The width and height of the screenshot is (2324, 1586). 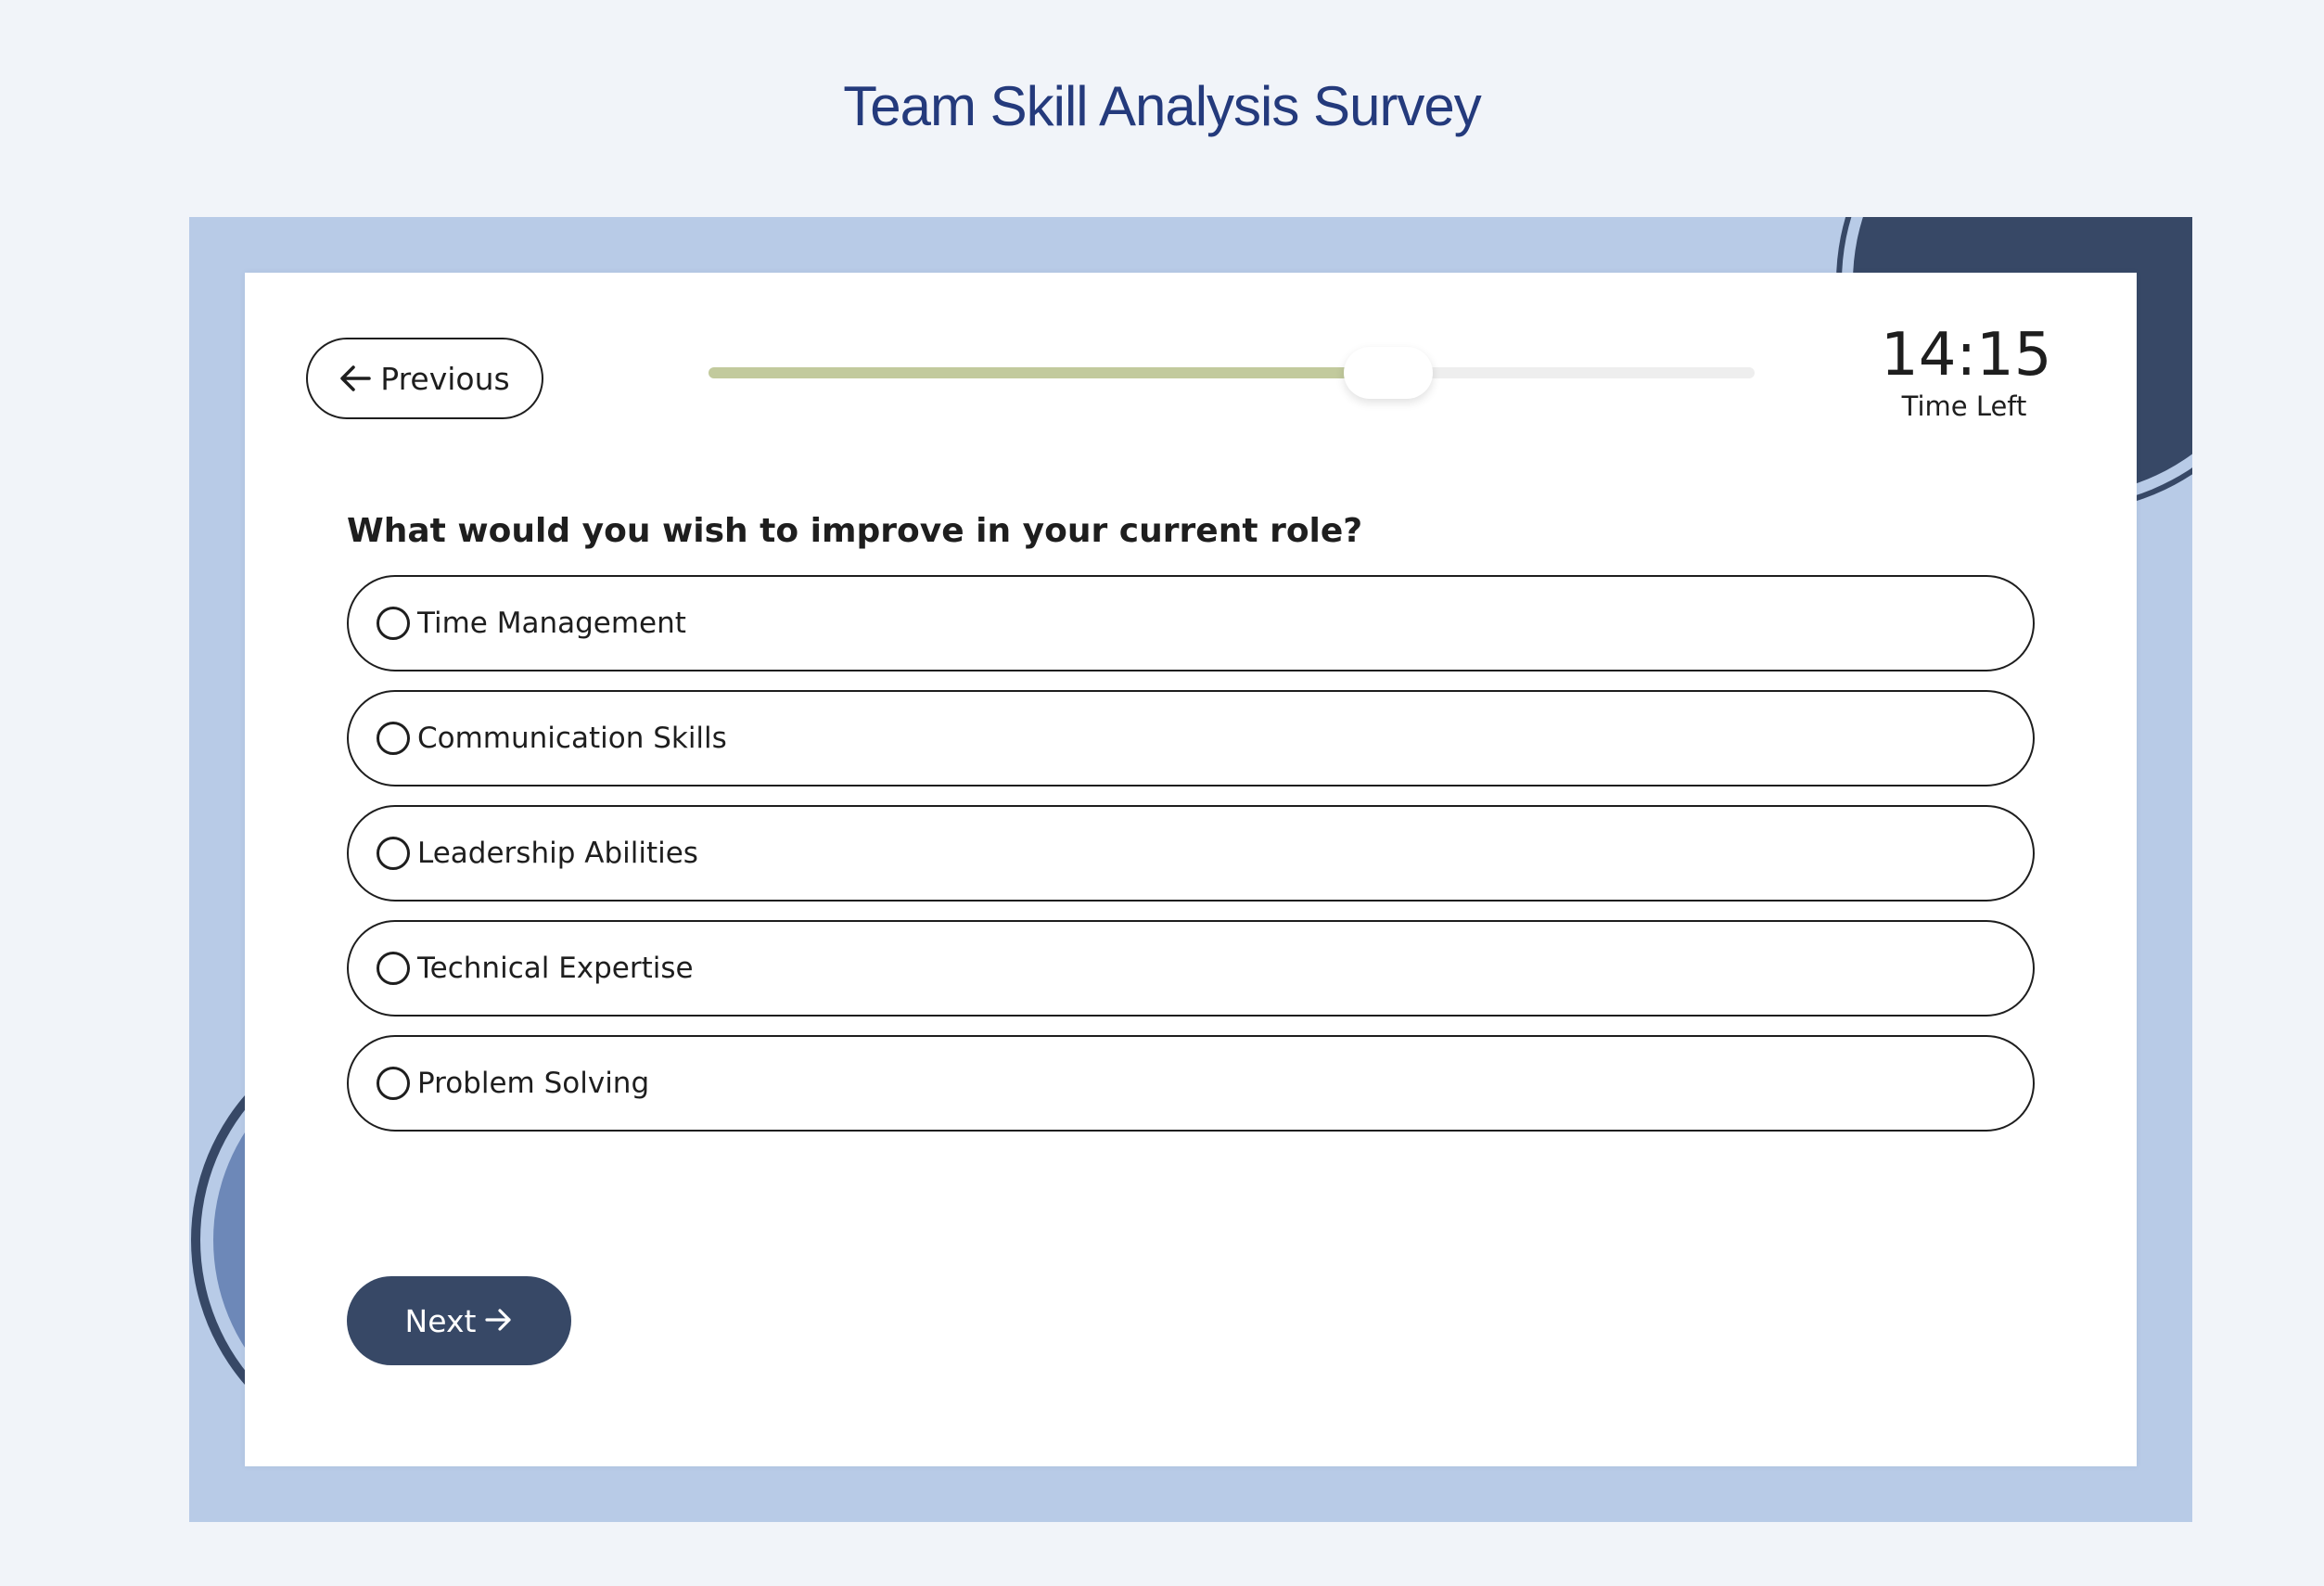 What do you see at coordinates (558, 853) in the screenshot?
I see `option-label: Leadership Abilities` at bounding box center [558, 853].